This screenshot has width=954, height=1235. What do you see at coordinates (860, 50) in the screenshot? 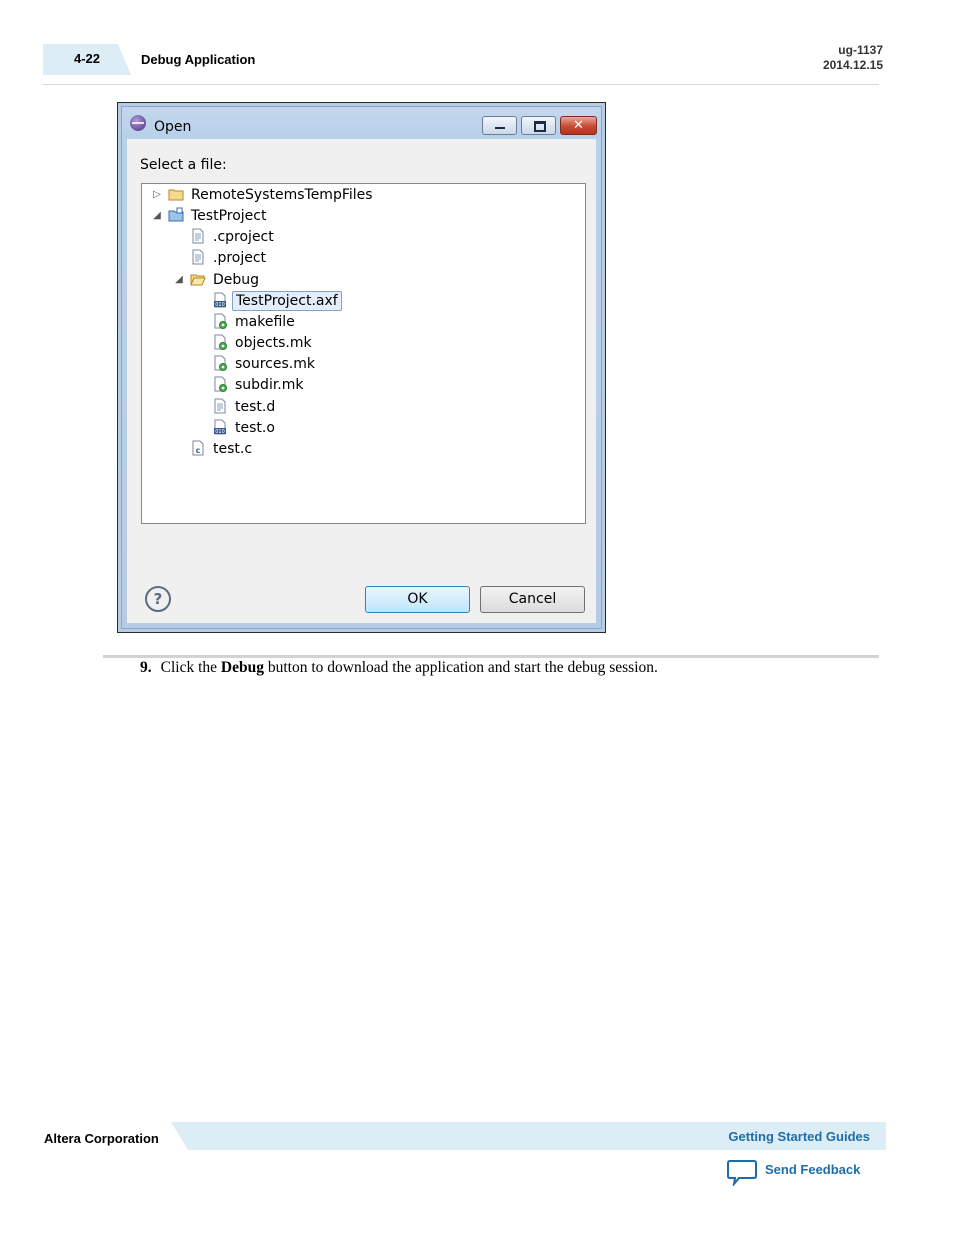
I see `doc-id: ug-1137` at bounding box center [860, 50].